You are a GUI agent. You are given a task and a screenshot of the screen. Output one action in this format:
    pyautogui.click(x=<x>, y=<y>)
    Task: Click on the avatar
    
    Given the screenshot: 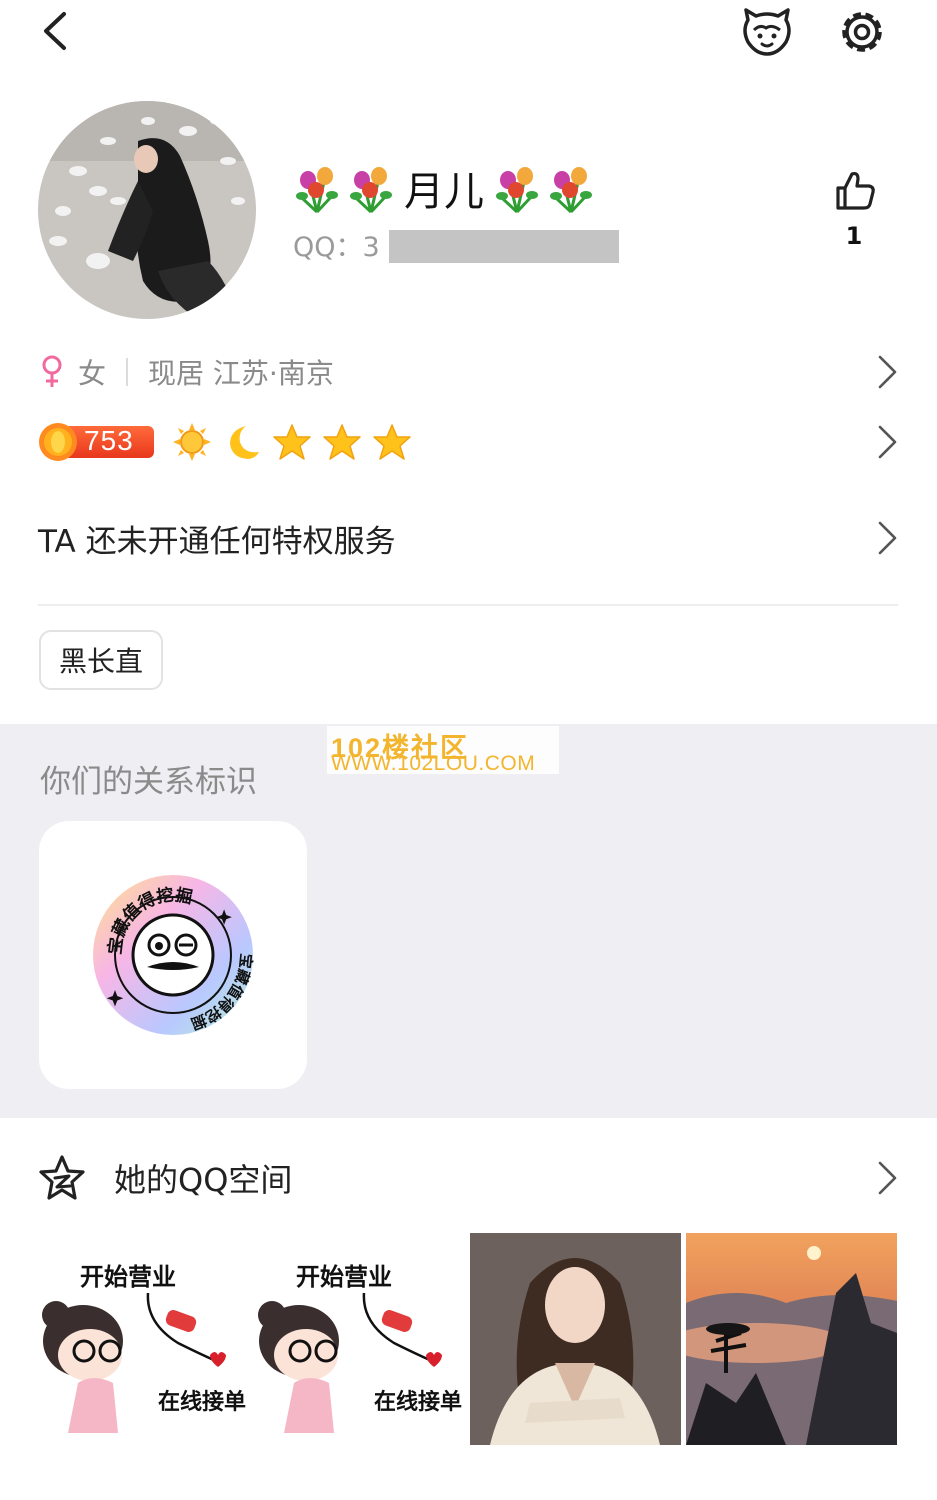 What is the action you would take?
    pyautogui.click(x=147, y=210)
    